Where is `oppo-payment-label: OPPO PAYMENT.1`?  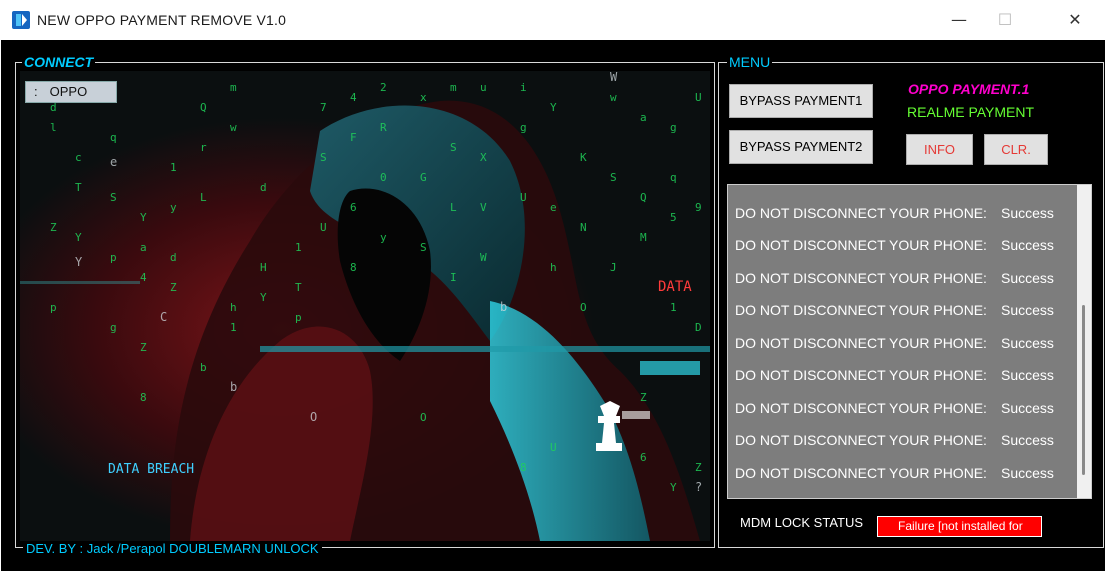
oppo-payment-label: OPPO PAYMENT.1 is located at coordinates (969, 89).